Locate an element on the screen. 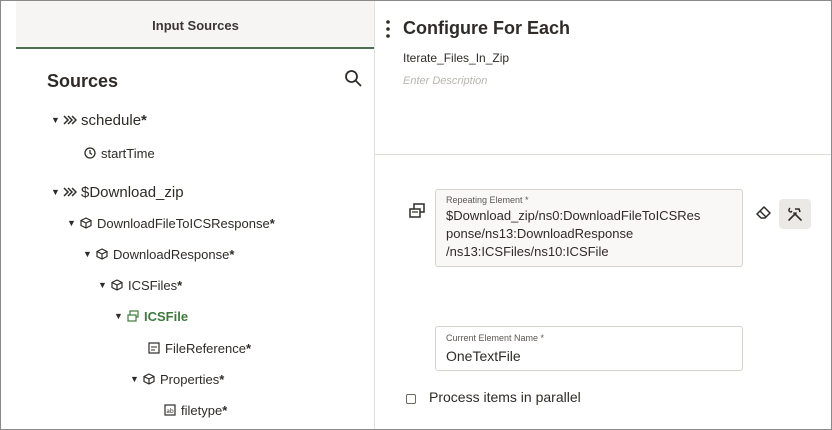 This screenshot has width=832, height=430. tree-node-label: ICSFile is located at coordinates (166, 316).